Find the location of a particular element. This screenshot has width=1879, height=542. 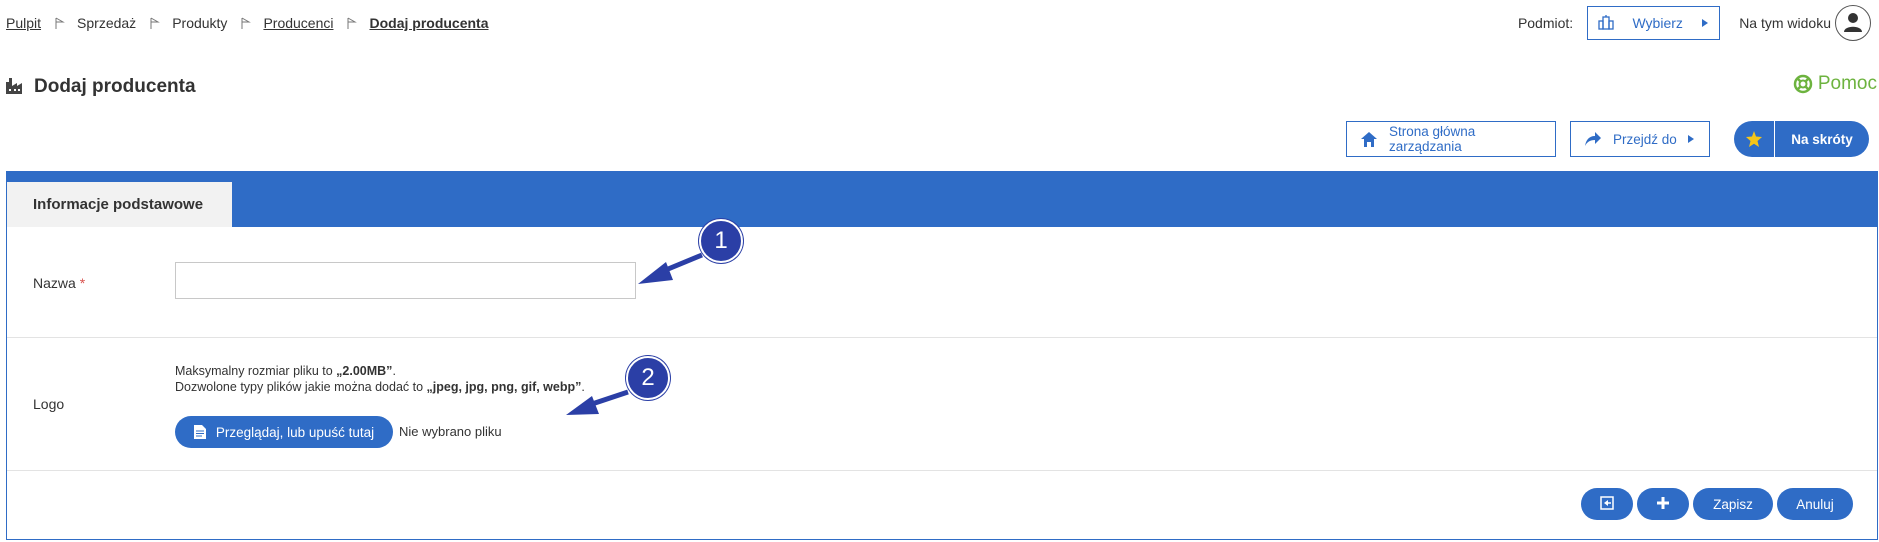

arrow-1-icon is located at coordinates (670, 268).